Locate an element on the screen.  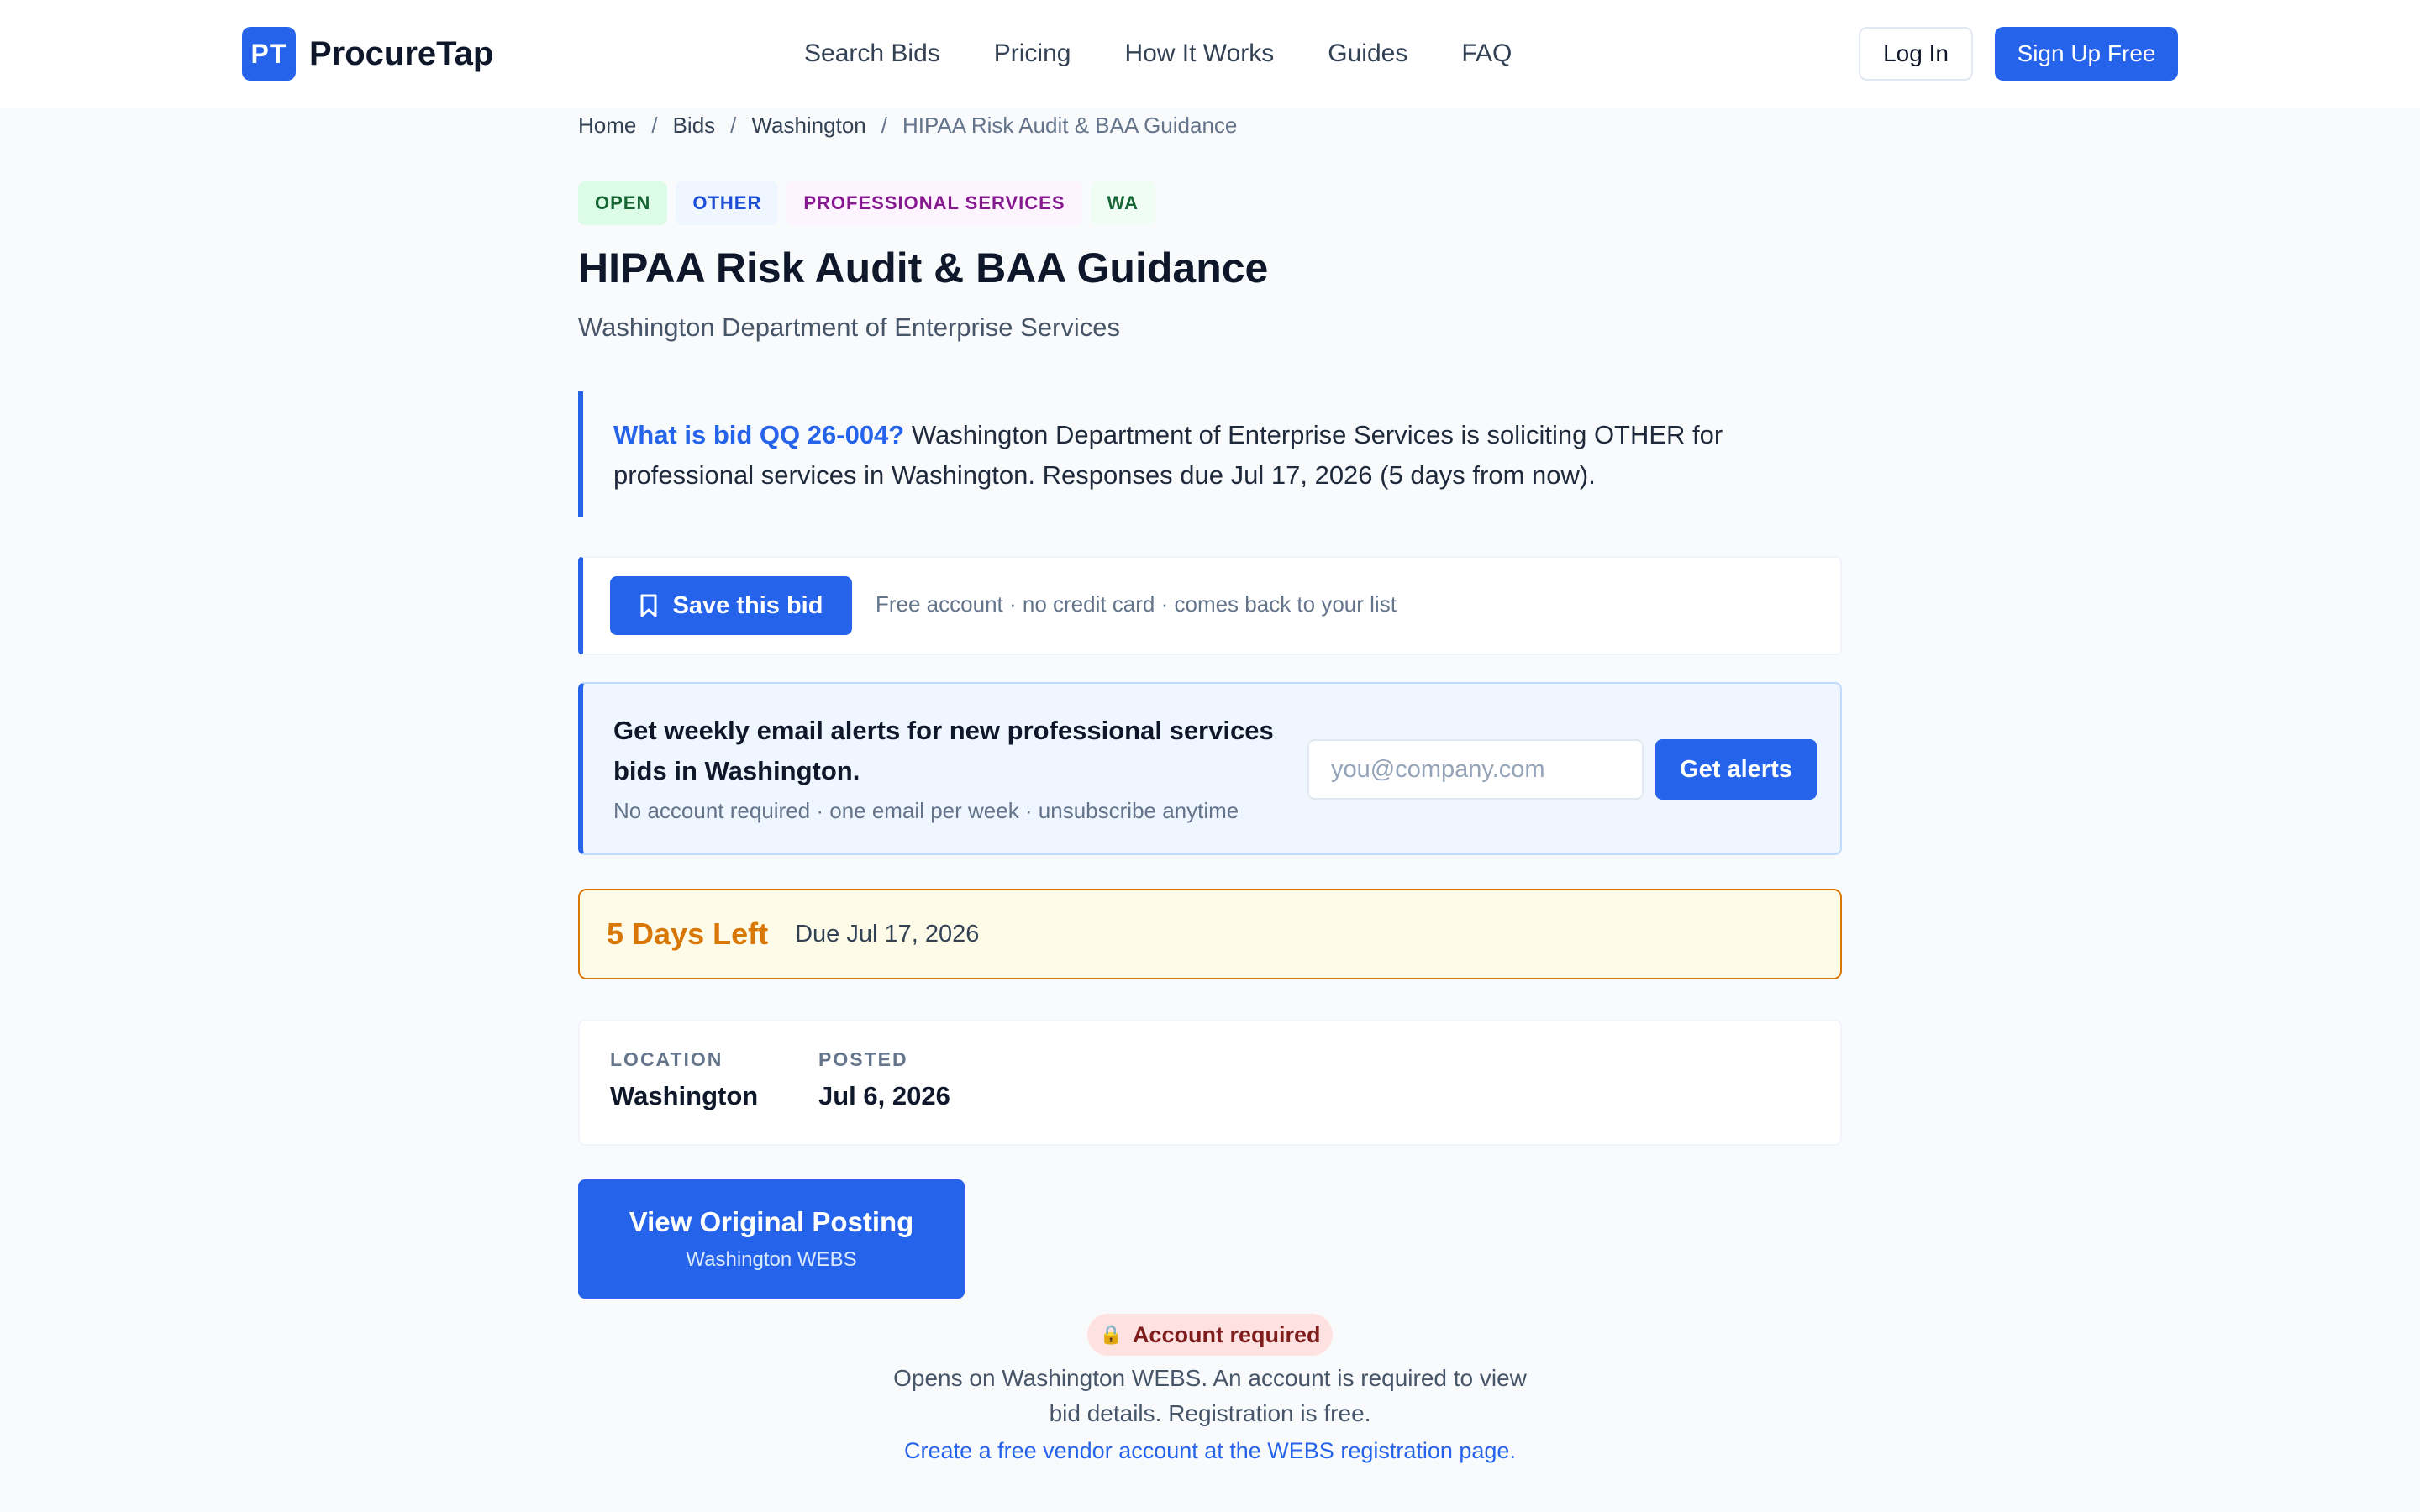
account-required-badge: 🔒 Account required is located at coordinates (1210, 1335).